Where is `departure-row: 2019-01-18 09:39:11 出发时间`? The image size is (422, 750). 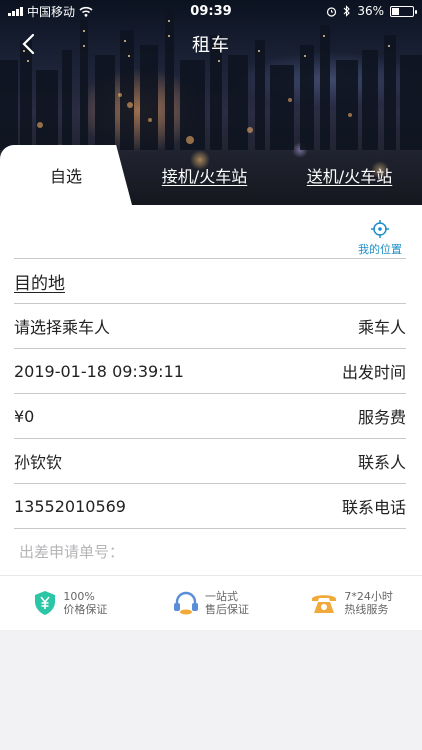
departure-row: 2019-01-18 09:39:11 出发时间 is located at coordinates (210, 370).